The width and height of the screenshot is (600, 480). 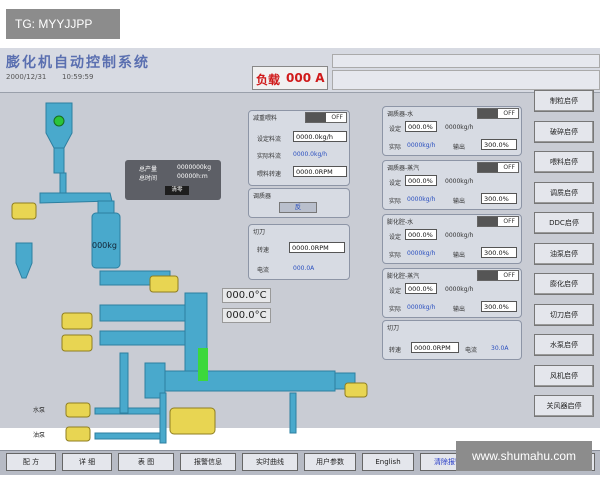 I want to click on oil-pump-motor, so click(x=78, y=434).